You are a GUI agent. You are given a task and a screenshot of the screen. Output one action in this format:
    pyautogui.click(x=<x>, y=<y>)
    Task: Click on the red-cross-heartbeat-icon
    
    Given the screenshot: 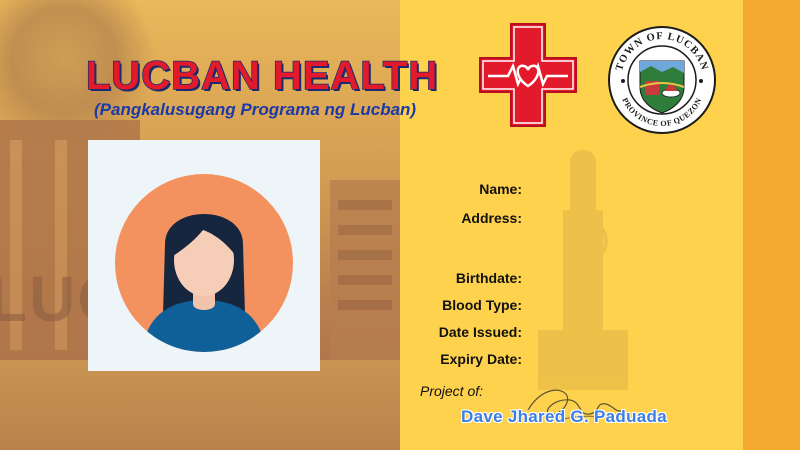 What is the action you would take?
    pyautogui.click(x=528, y=75)
    